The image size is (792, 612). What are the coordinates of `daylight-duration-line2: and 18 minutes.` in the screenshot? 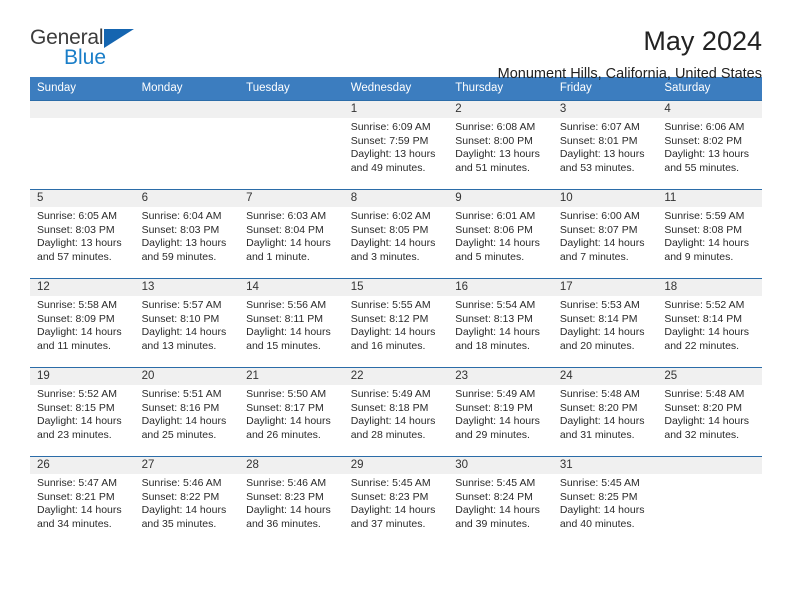 It's located at (492, 345).